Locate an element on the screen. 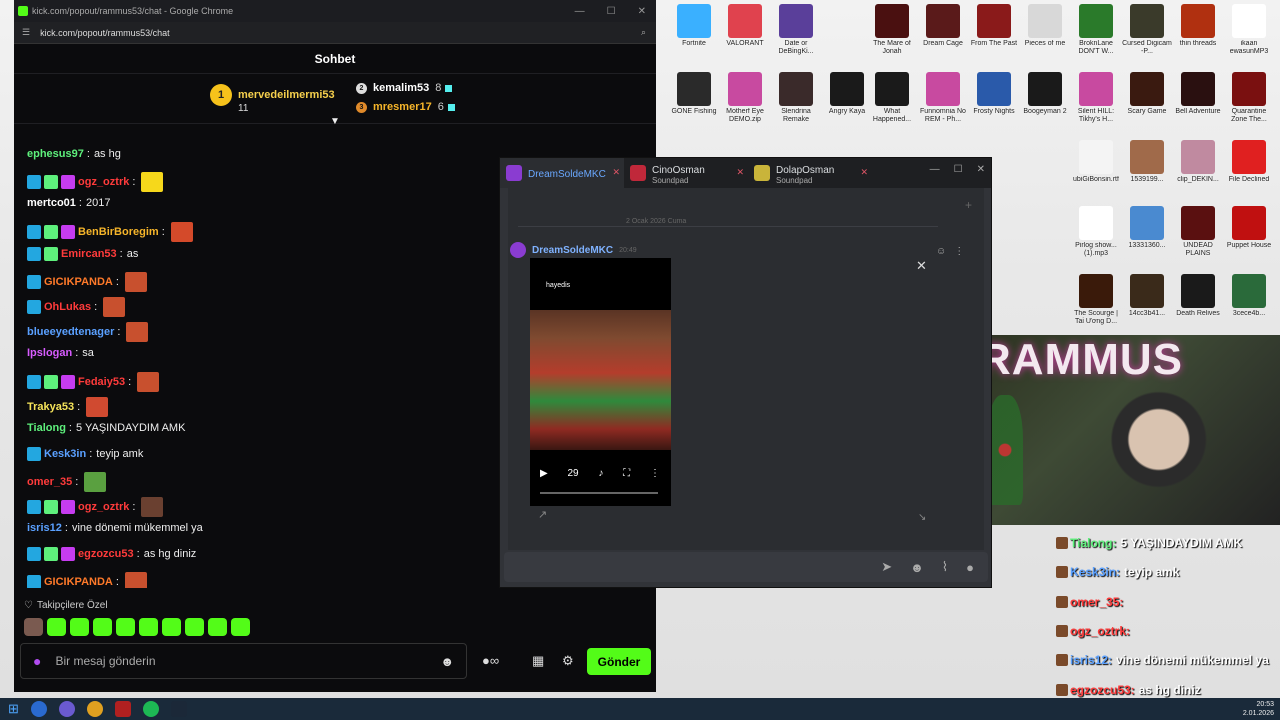  close-media-icon: ✕ is located at coordinates (921, 266).